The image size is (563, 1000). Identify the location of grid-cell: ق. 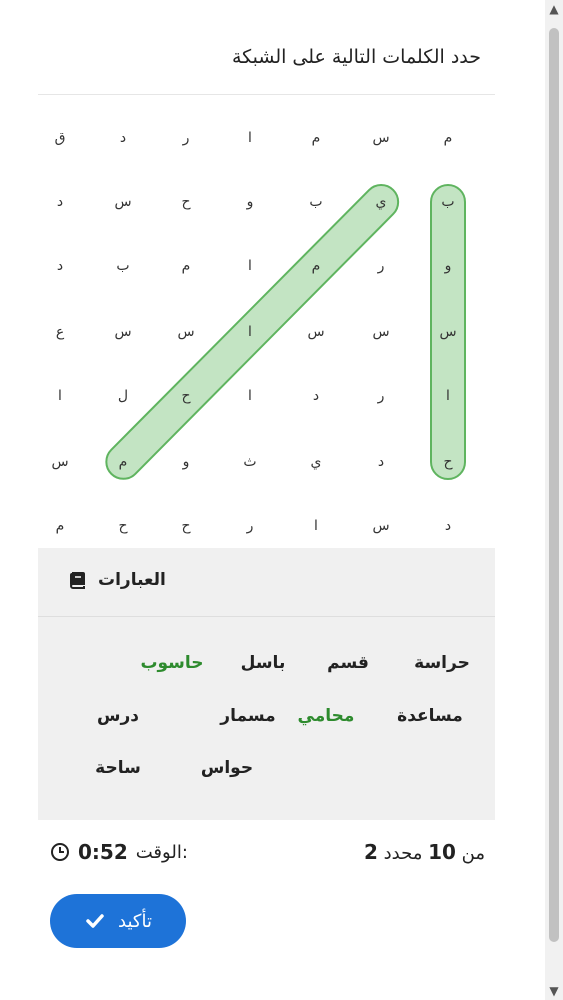
(60, 138).